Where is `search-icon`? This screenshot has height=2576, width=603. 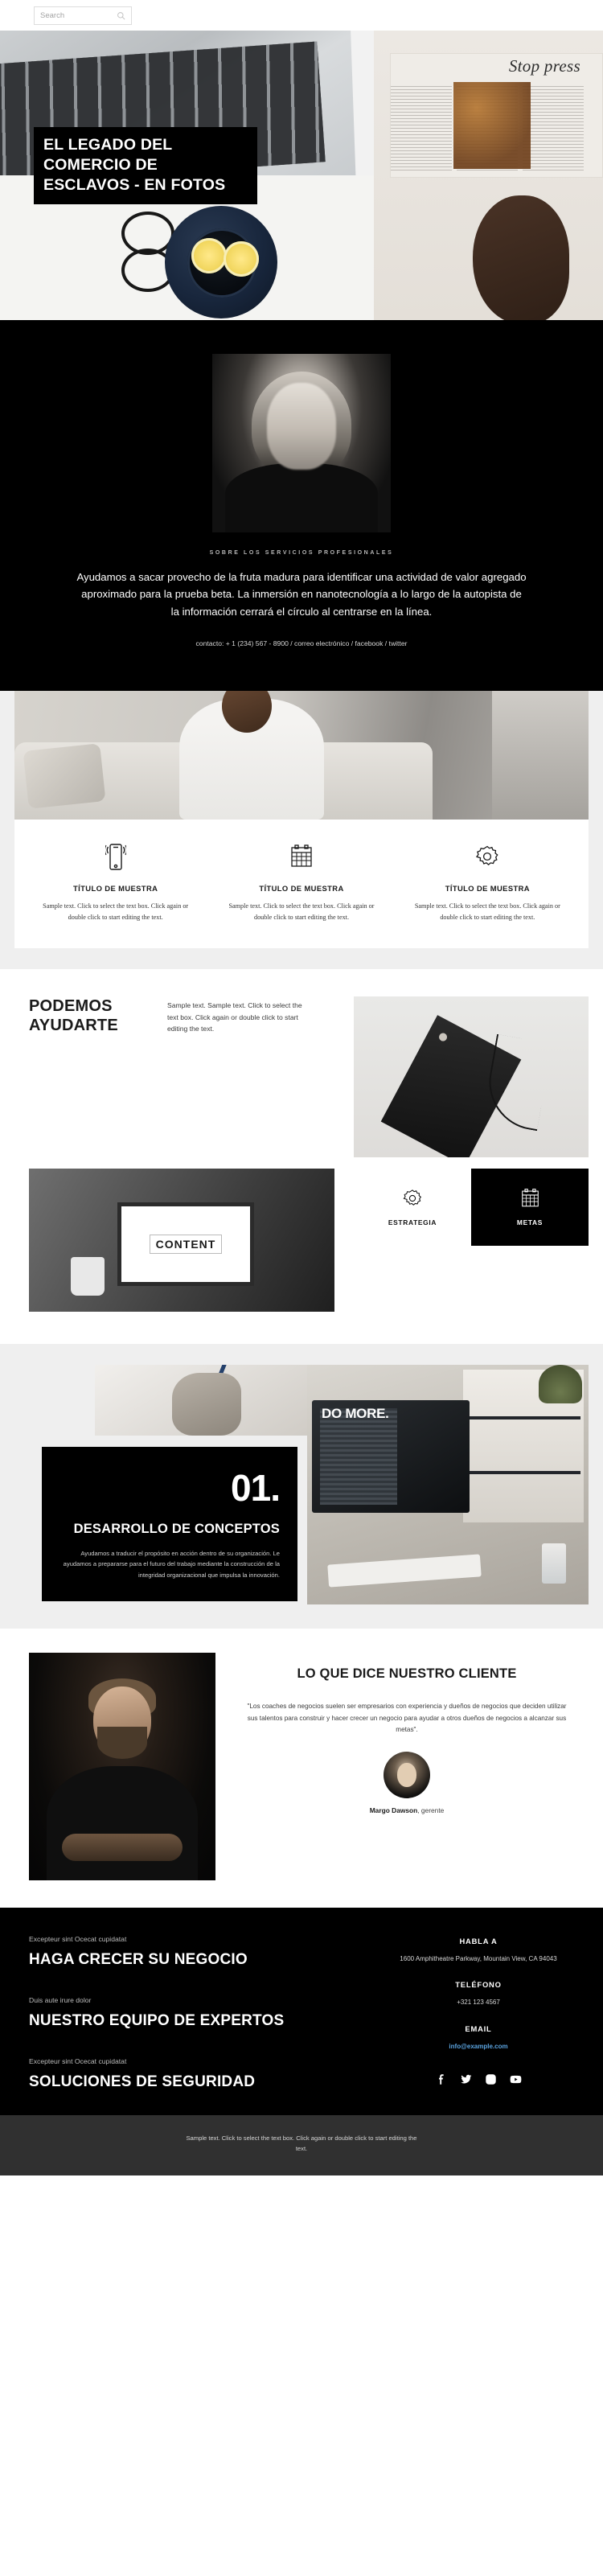
search-icon is located at coordinates (121, 15).